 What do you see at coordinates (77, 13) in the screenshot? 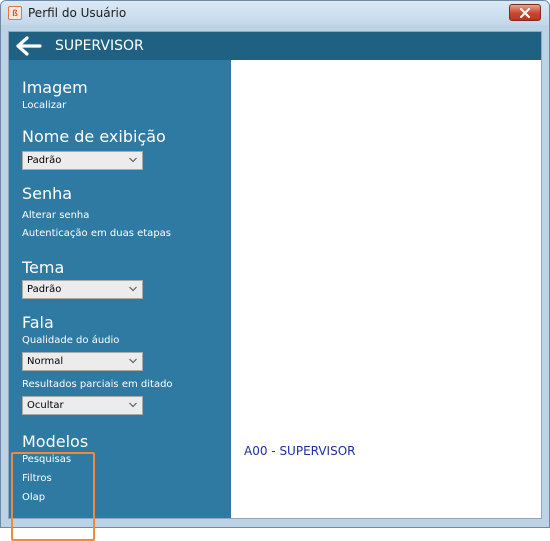
I see `window-title: Perfil do Usuário` at bounding box center [77, 13].